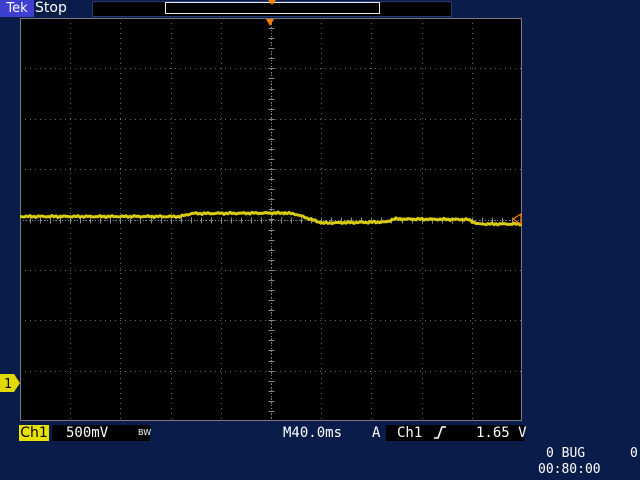 The width and height of the screenshot is (640, 480). Describe the element at coordinates (410, 433) in the screenshot. I see `trigger-source: Ch1` at that location.